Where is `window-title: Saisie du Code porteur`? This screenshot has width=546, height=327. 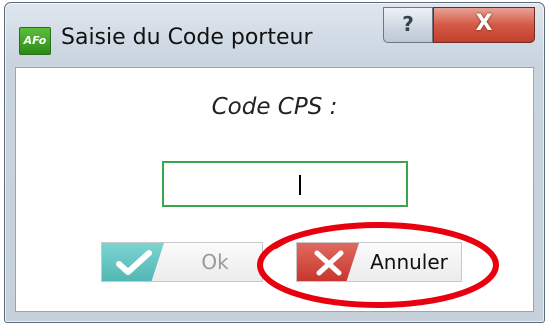
window-title: Saisie du Code porteur is located at coordinates (187, 37).